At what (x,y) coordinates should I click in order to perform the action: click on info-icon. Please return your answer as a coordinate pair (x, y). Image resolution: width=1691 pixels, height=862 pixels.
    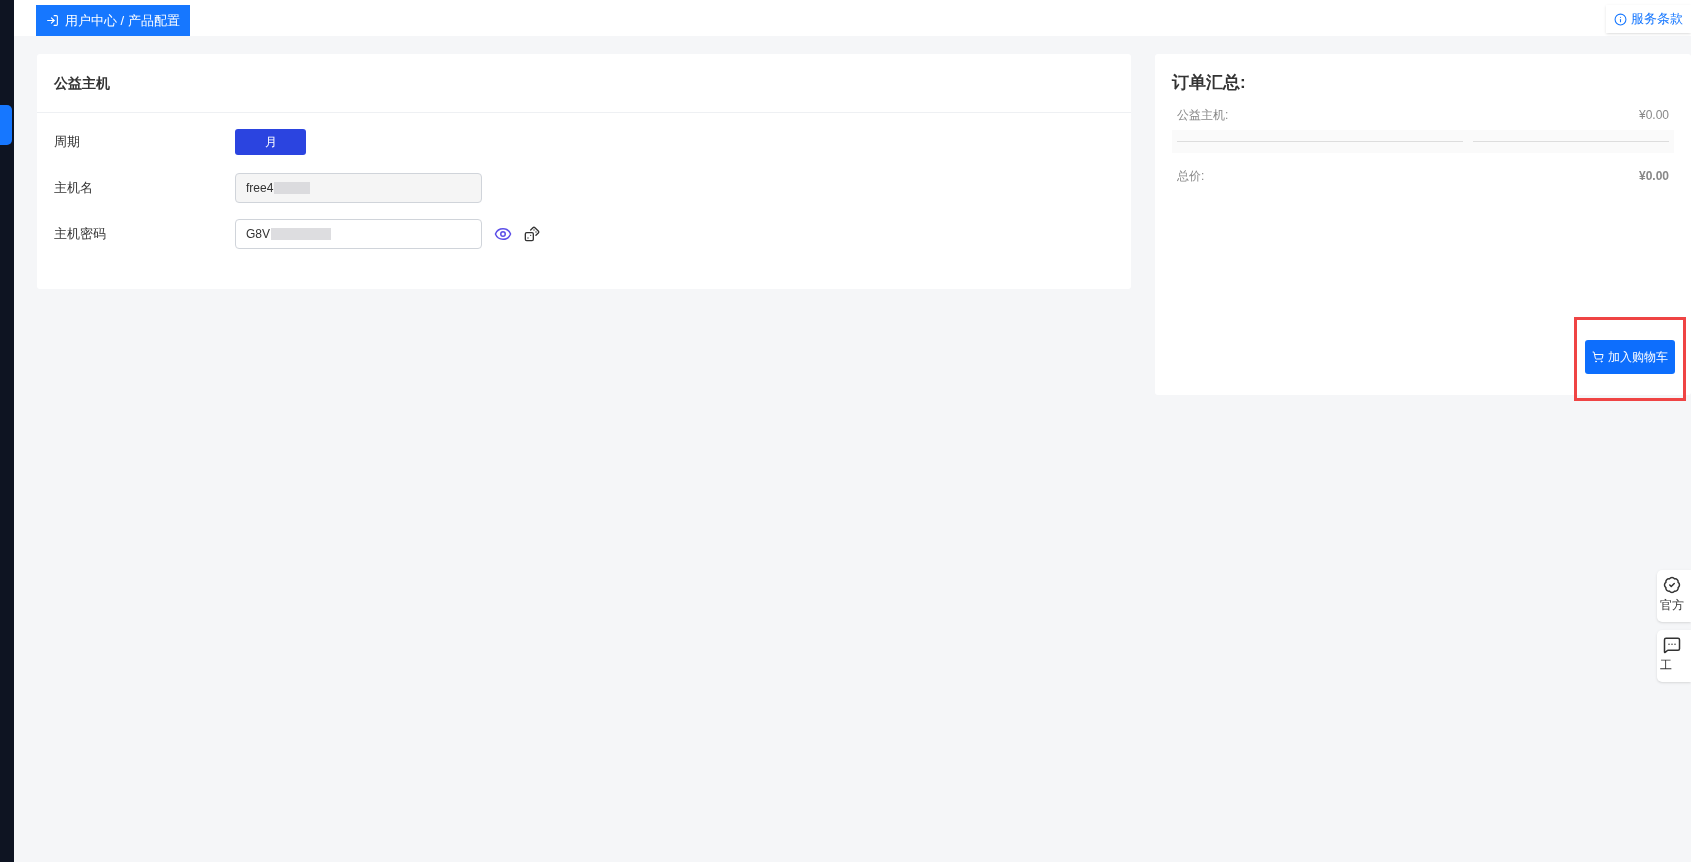
    Looking at the image, I should click on (1620, 19).